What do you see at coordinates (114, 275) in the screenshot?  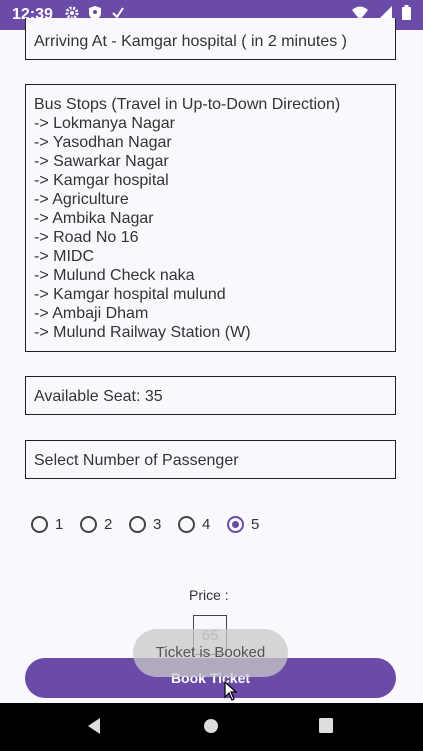 I see `bus-stop-item: -> Mulund Check naka` at bounding box center [114, 275].